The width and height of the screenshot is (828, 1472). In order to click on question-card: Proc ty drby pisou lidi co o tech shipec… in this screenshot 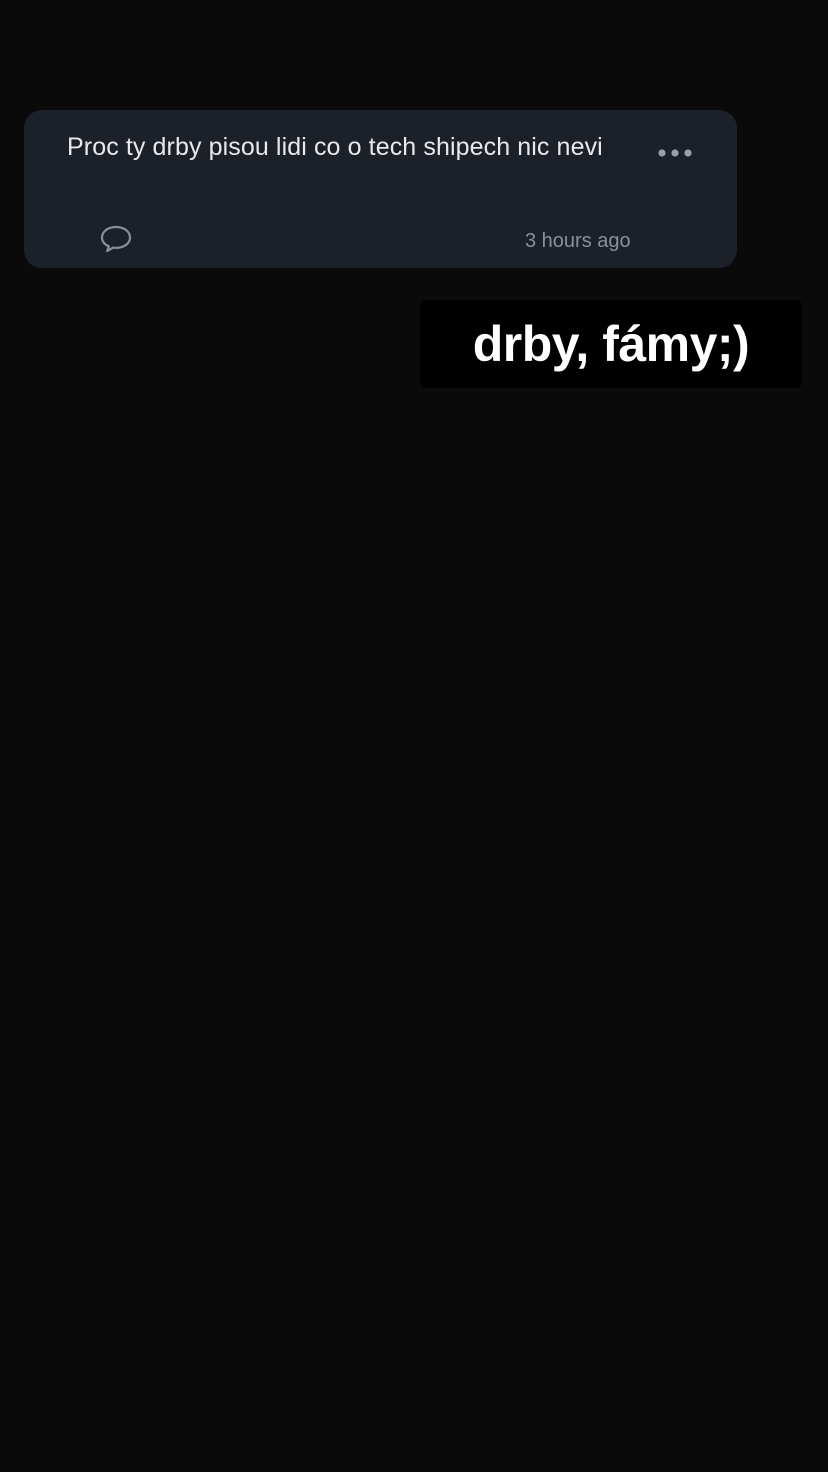, I will do `click(380, 189)`.